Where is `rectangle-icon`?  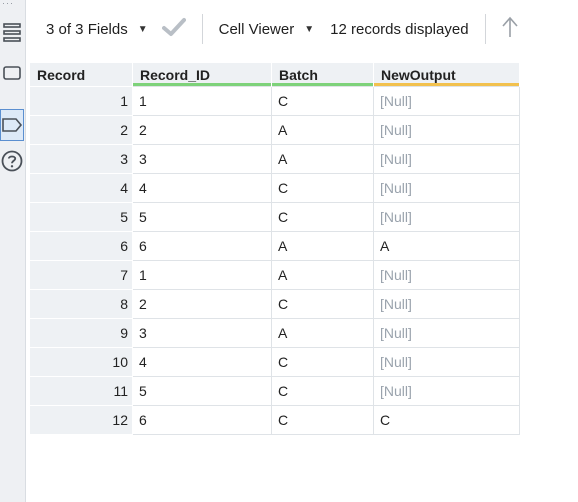
rectangle-icon is located at coordinates (12, 73).